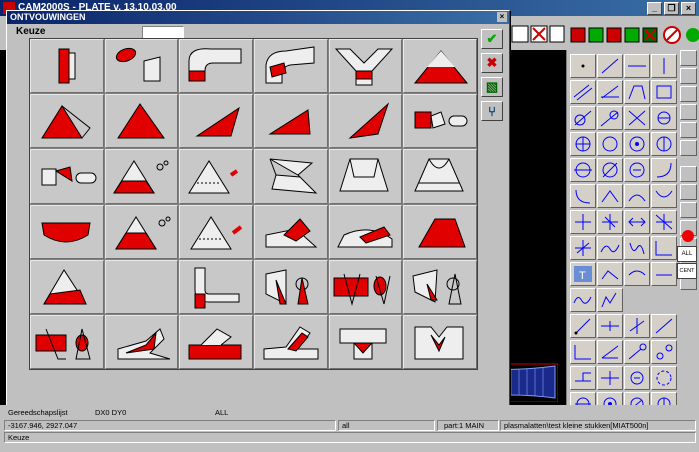 This screenshot has height=452, width=699. Describe the element at coordinates (492, 87) in the screenshot. I see `shape-option-button: ▧` at that location.